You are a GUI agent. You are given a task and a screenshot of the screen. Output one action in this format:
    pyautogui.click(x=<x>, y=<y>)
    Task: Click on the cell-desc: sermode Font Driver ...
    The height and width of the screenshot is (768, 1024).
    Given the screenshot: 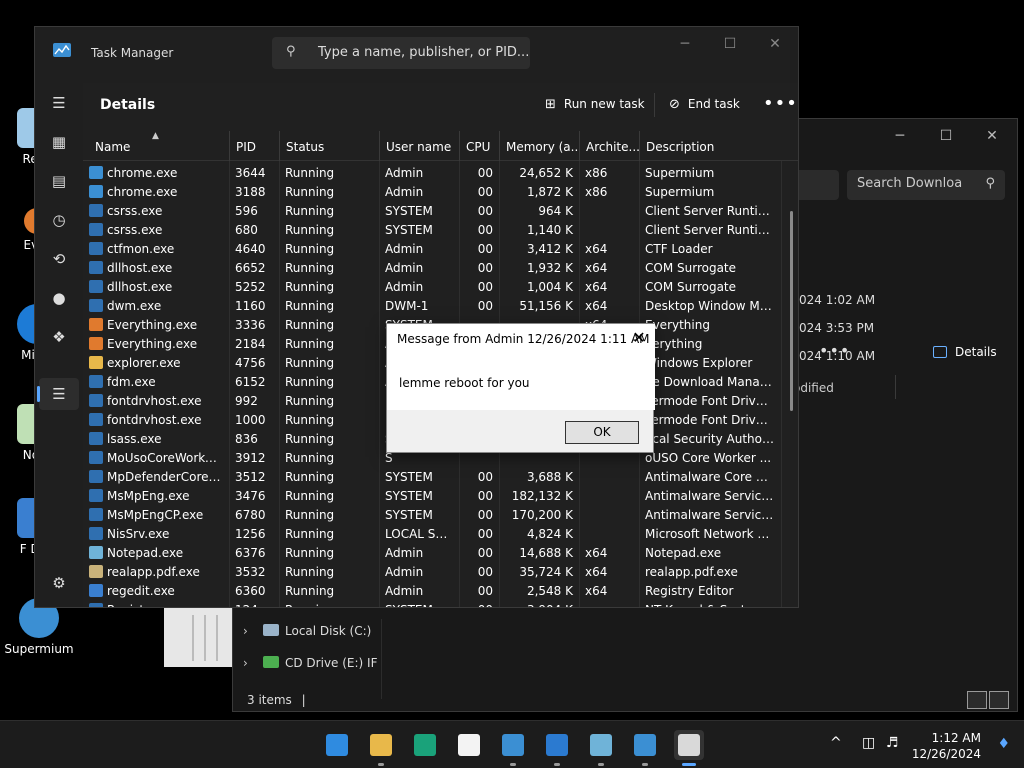 What is the action you would take?
    pyautogui.click(x=713, y=401)
    